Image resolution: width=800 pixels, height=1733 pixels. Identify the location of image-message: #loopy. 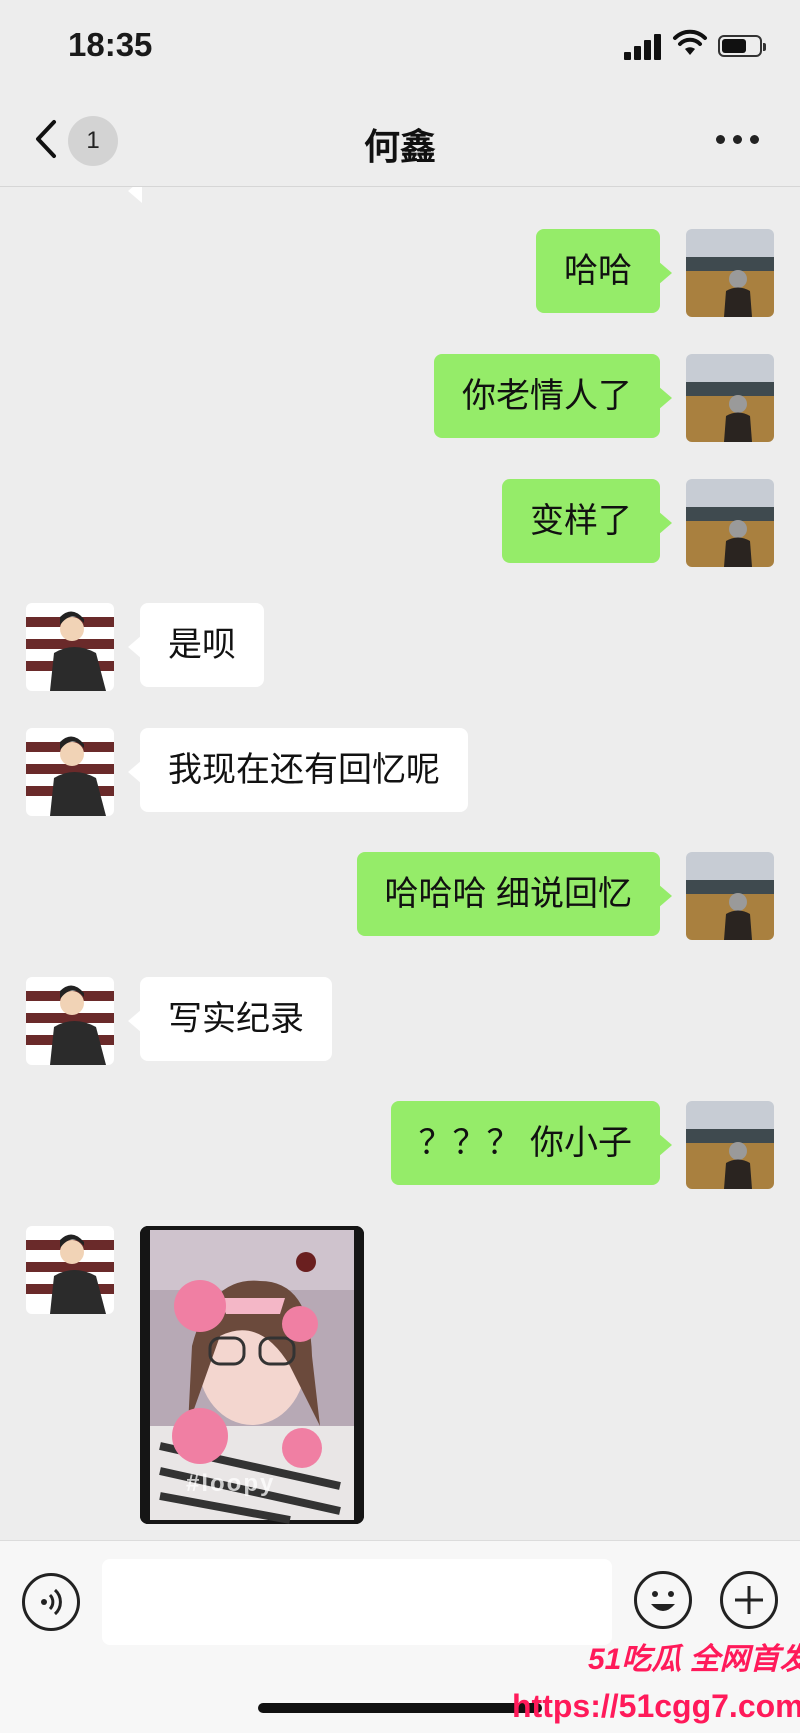
(252, 1375).